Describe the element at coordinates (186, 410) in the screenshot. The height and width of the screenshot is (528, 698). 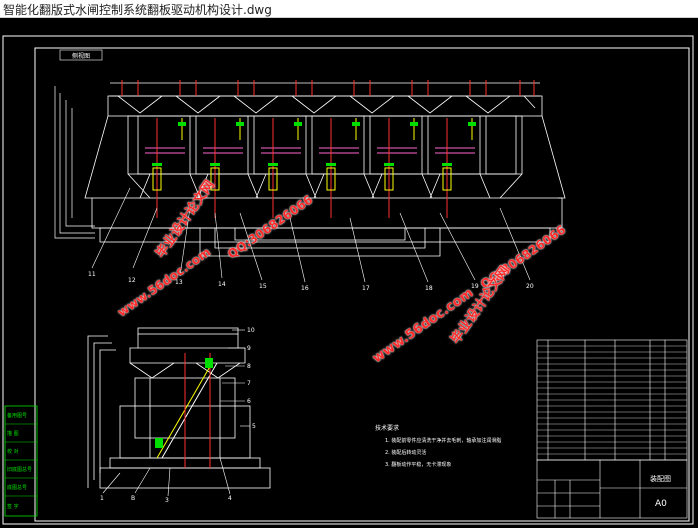
I see `side-actuators` at that location.